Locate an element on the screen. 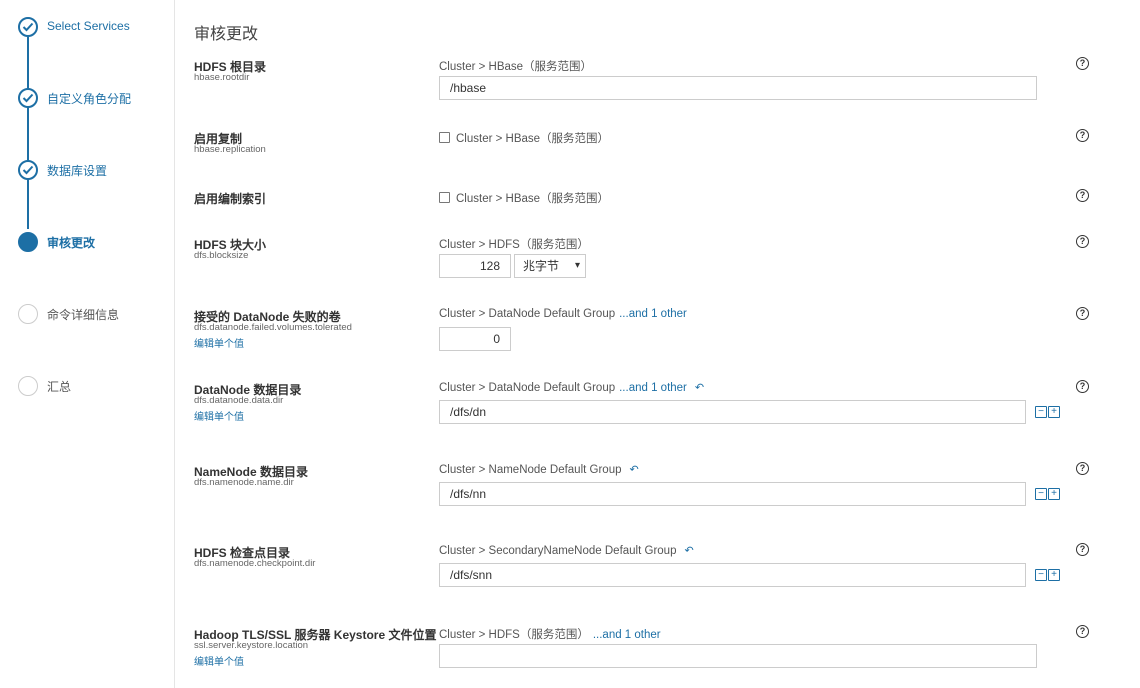 The width and height of the screenshot is (1140, 688). chevron-down-icon: ▾ is located at coordinates (577, 265).